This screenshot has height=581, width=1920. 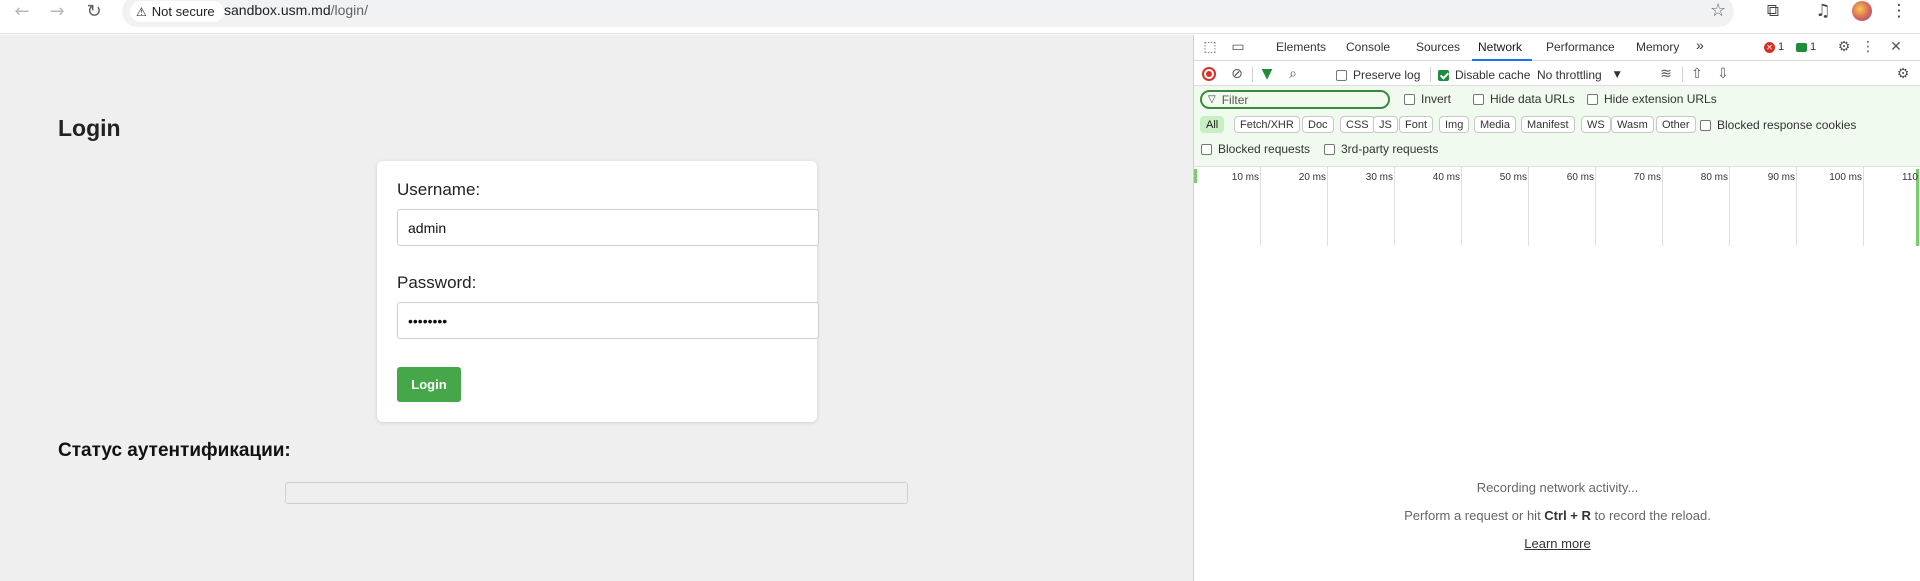 I want to click on invert-checkbox: Invert, so click(x=1427, y=99).